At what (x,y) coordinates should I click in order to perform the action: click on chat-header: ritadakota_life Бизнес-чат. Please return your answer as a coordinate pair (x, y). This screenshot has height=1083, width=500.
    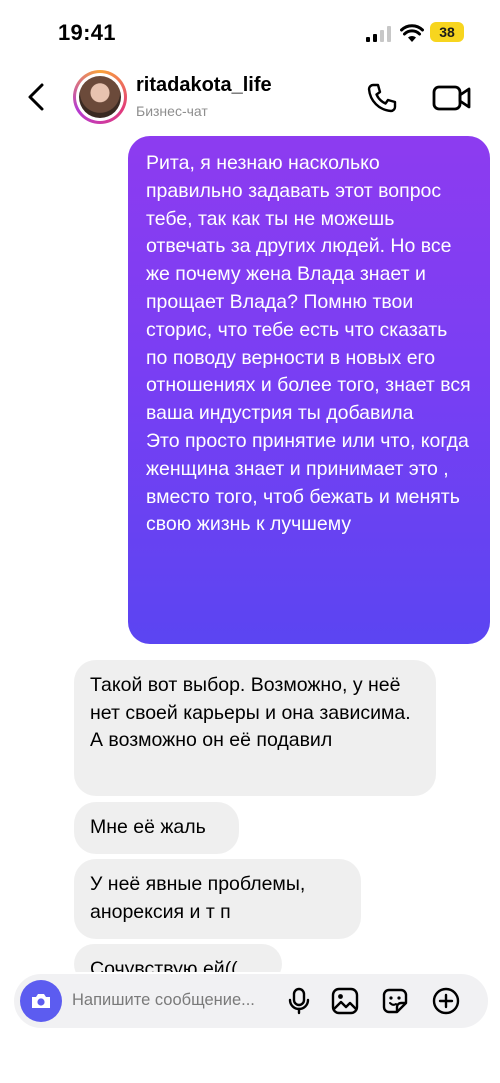
    Looking at the image, I should click on (250, 97).